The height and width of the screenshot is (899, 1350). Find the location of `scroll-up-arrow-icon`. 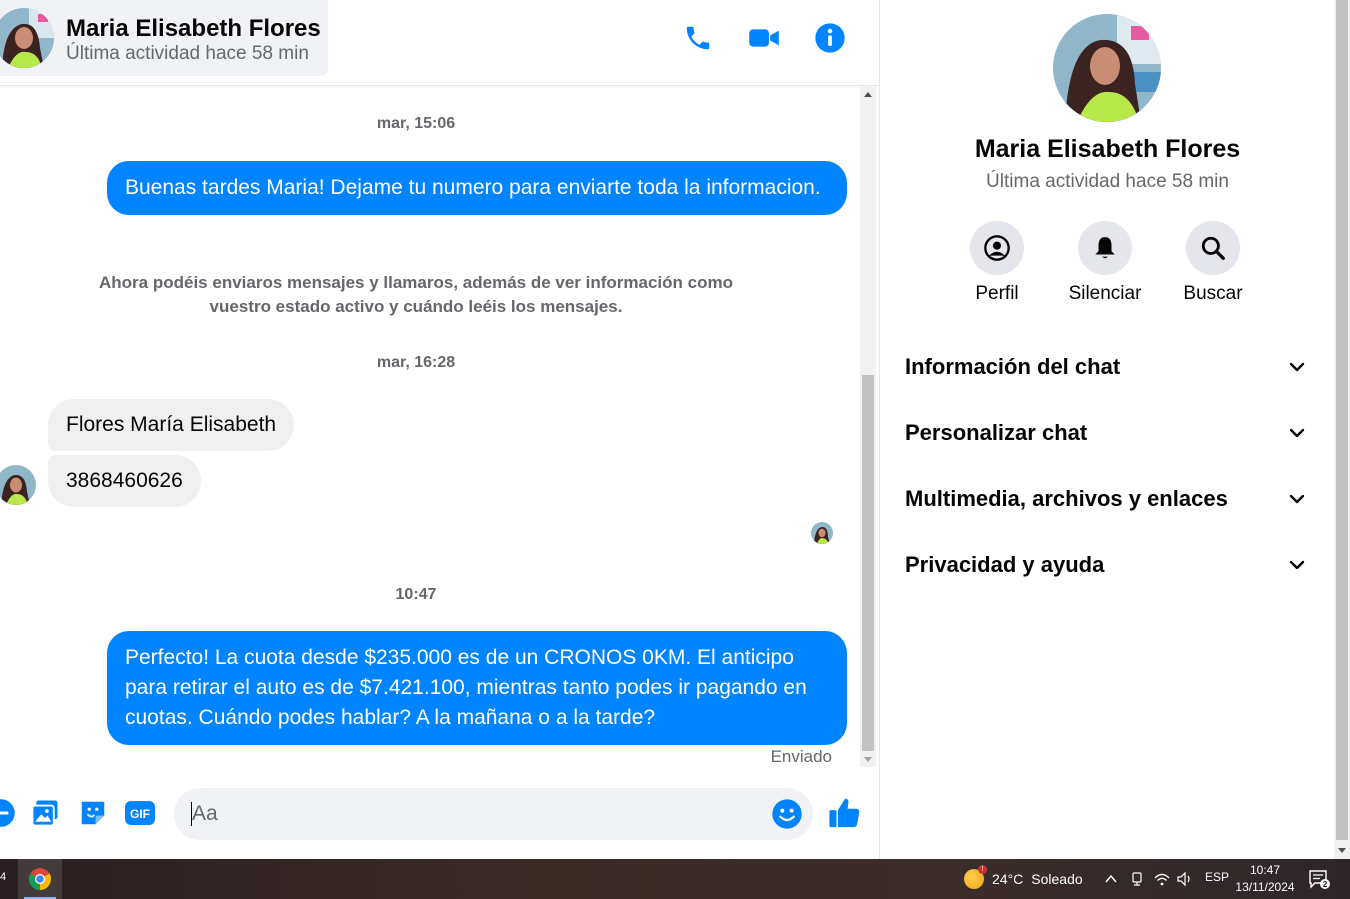

scroll-up-arrow-icon is located at coordinates (868, 94).